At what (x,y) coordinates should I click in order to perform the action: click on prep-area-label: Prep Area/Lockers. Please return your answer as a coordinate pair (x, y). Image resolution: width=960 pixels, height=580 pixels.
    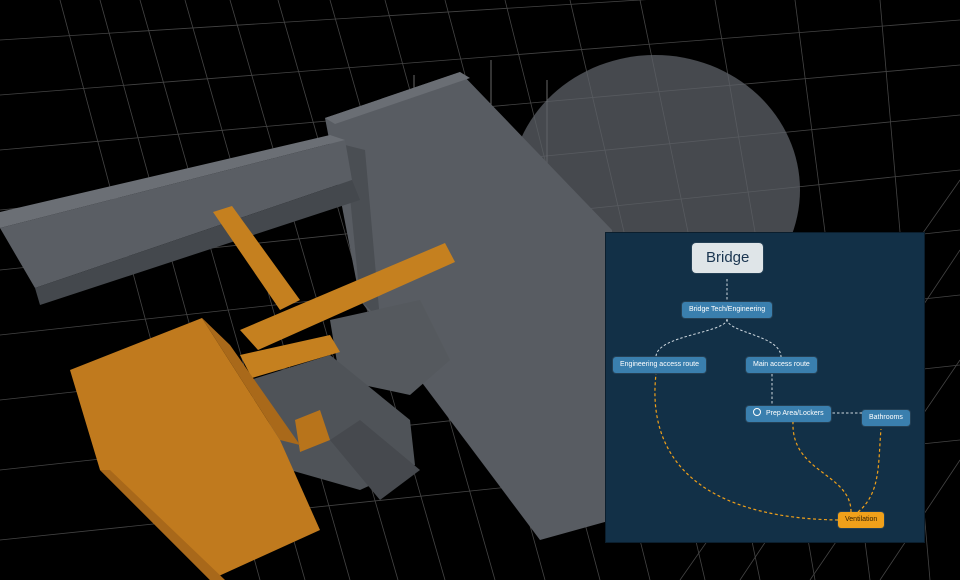
    Looking at the image, I should click on (795, 413).